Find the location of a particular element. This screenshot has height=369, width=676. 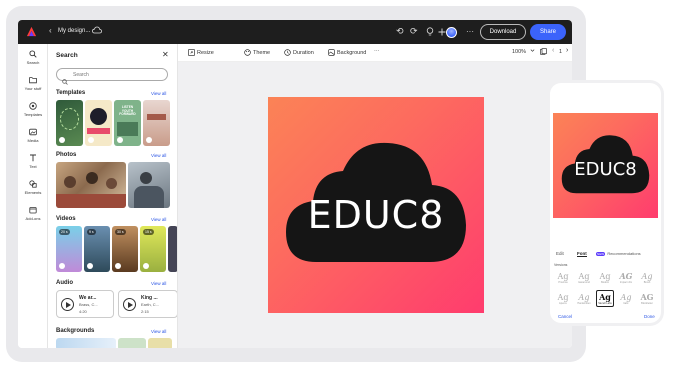

background-icon is located at coordinates (331, 52).